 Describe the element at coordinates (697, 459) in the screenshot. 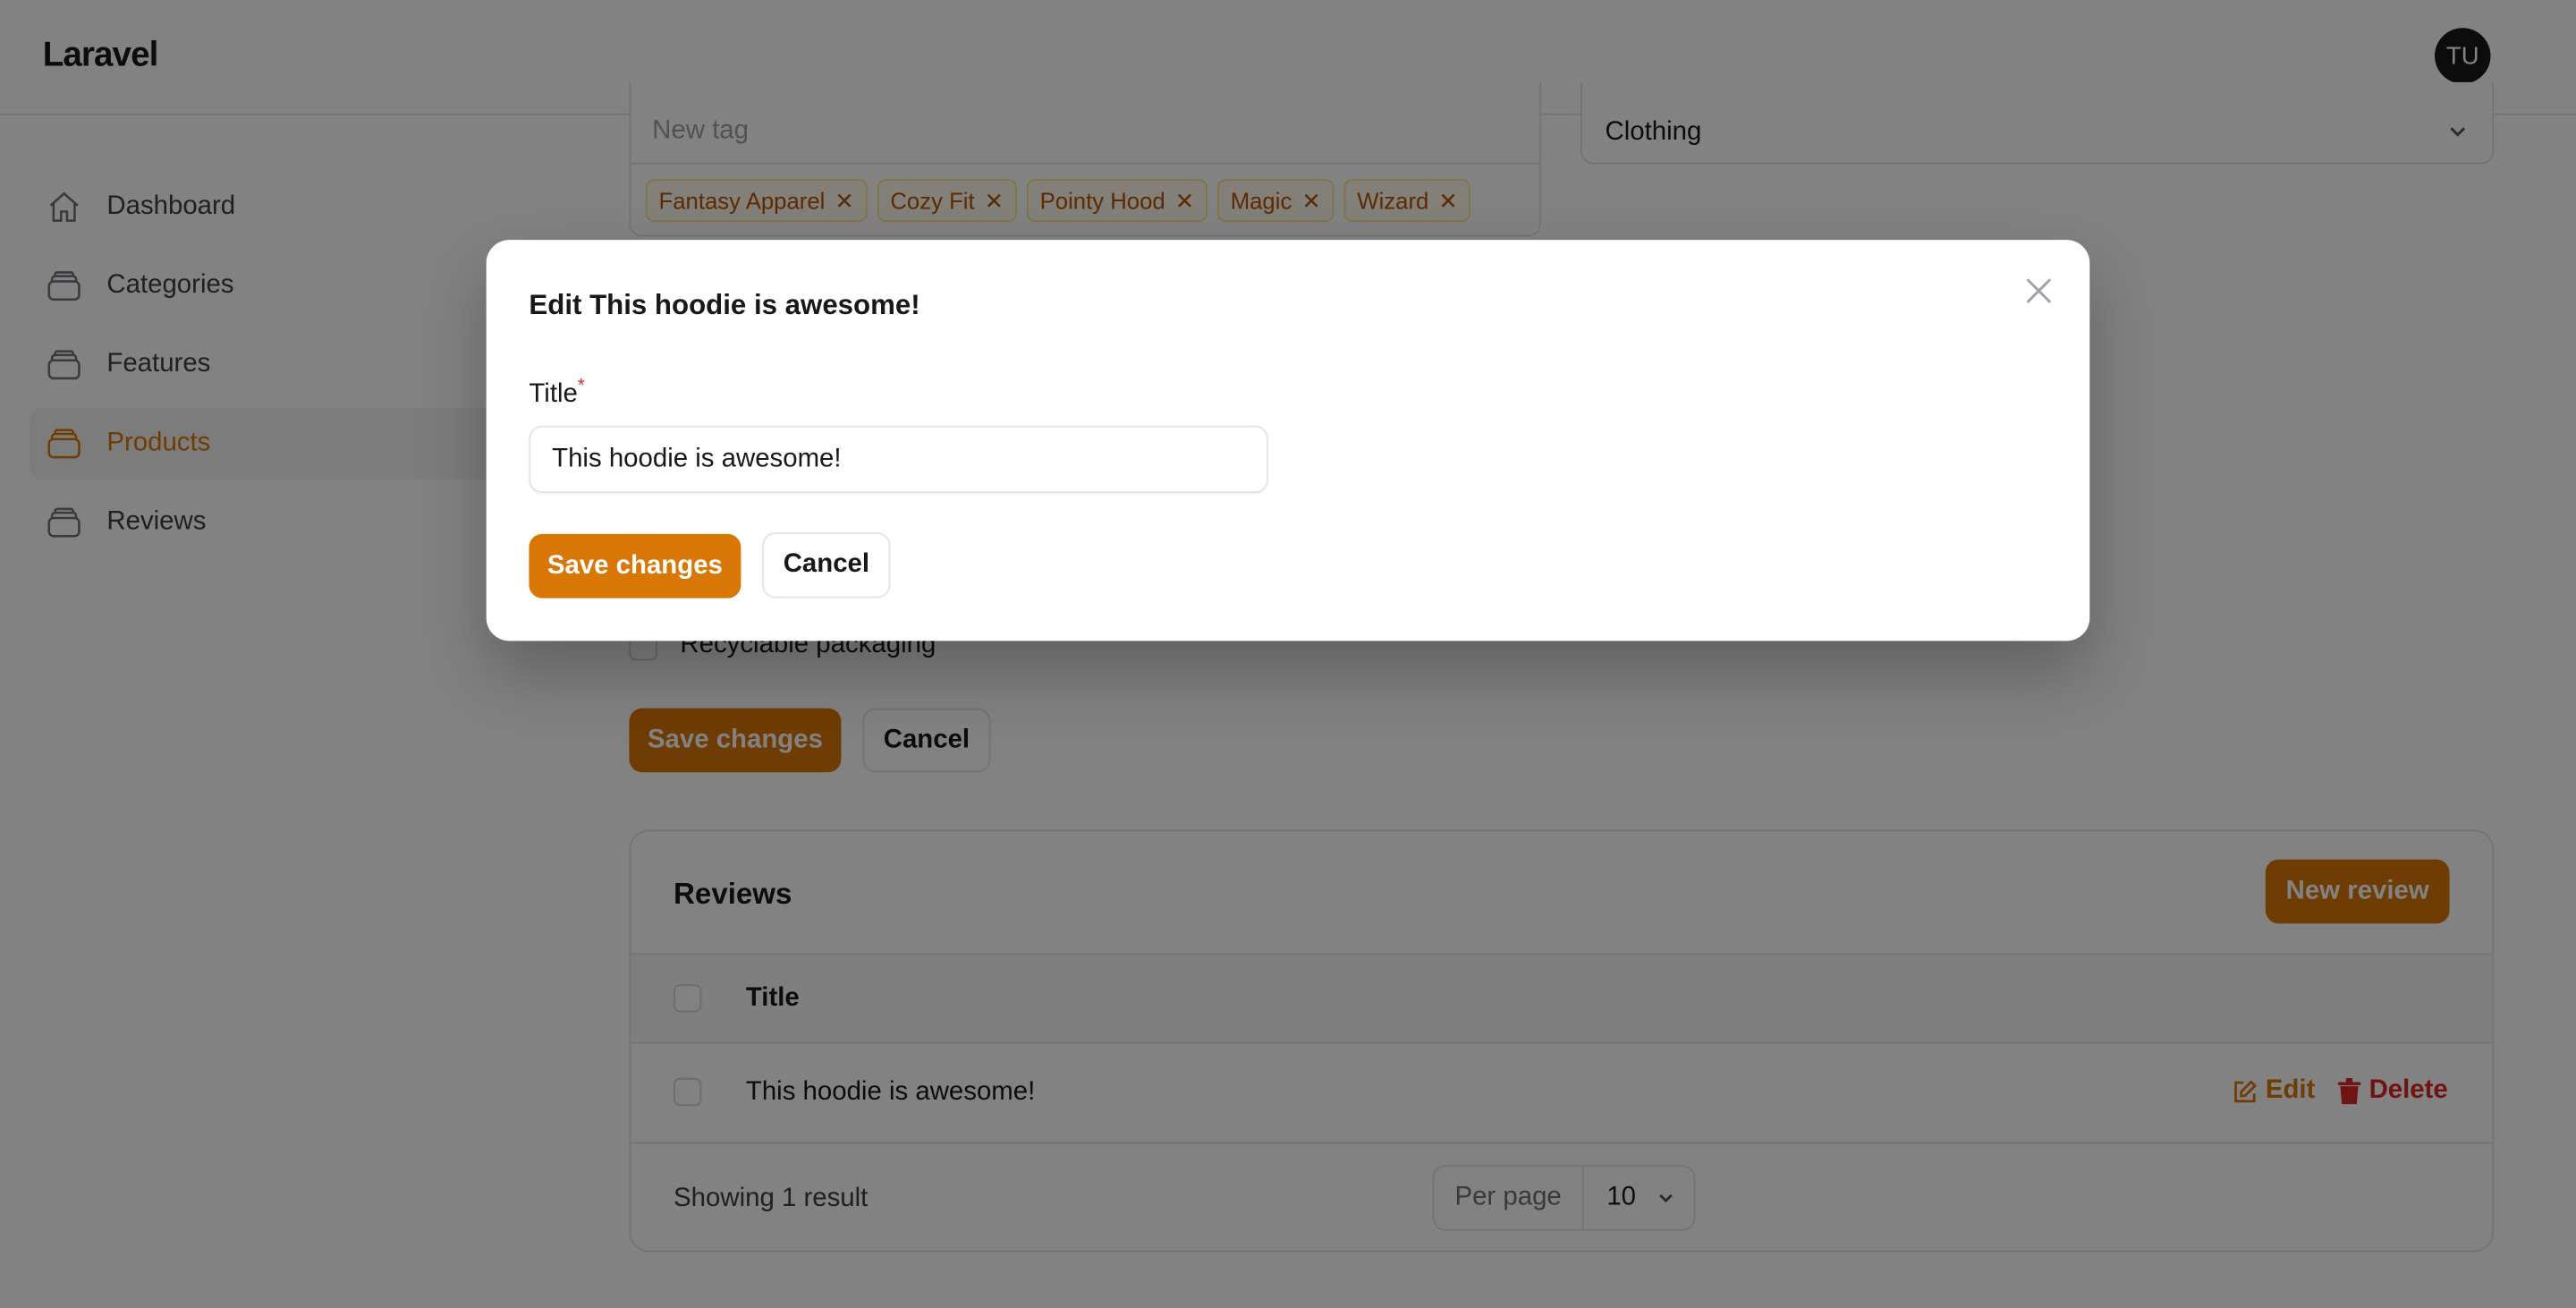

I see `title-input-value: This hoodie is awesome!` at that location.